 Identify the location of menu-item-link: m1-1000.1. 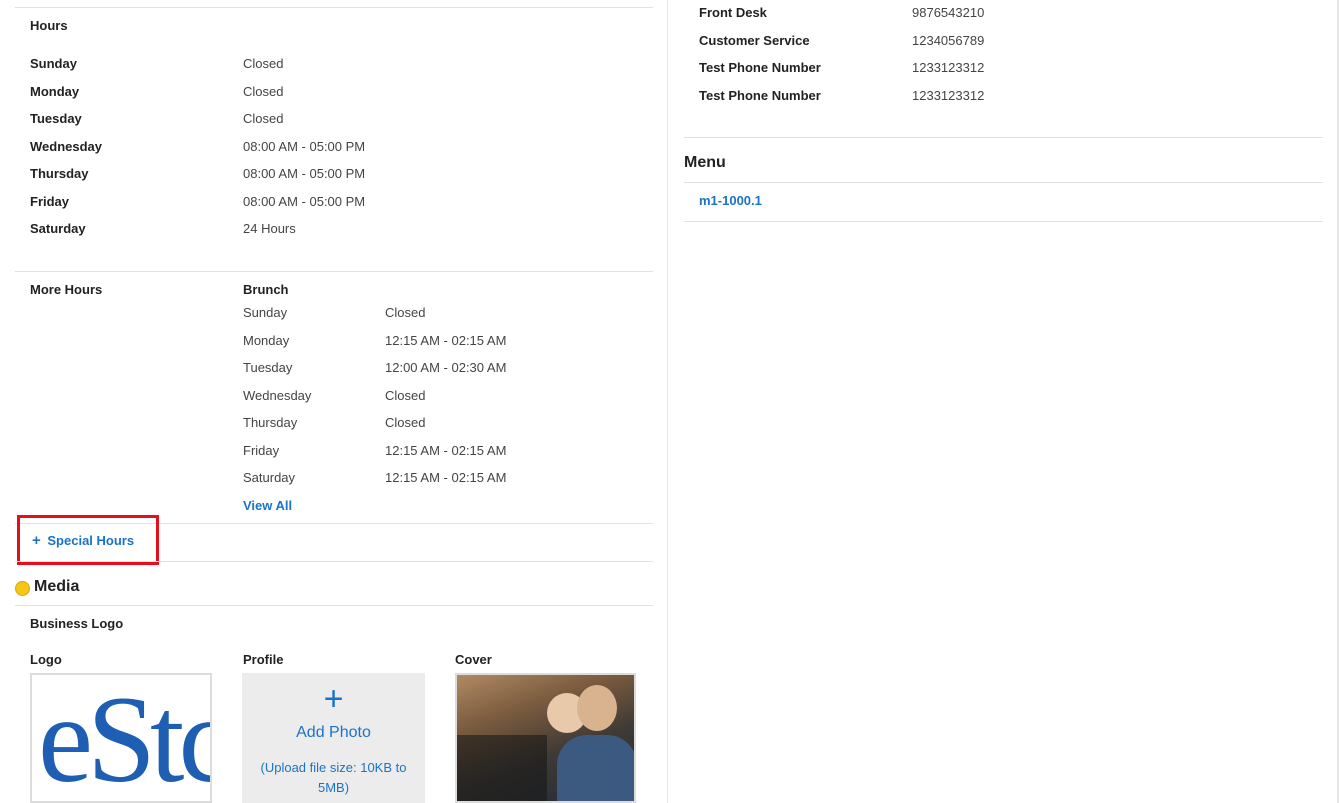
(730, 201).